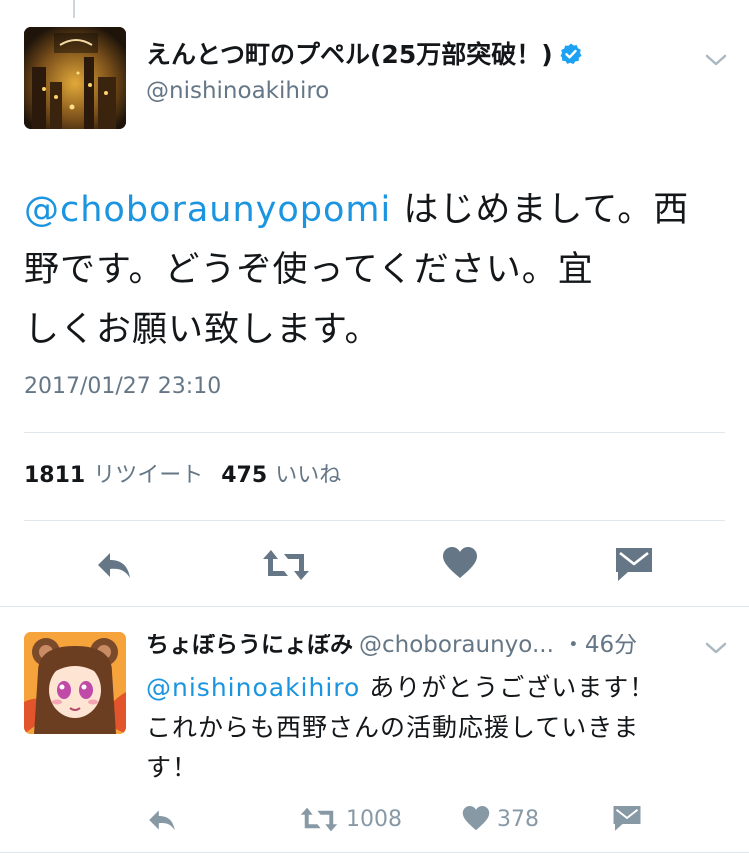 The image size is (749, 856). I want to click on author-display-name: えんとつ町のプペル(25万部突破！), so click(364, 56).